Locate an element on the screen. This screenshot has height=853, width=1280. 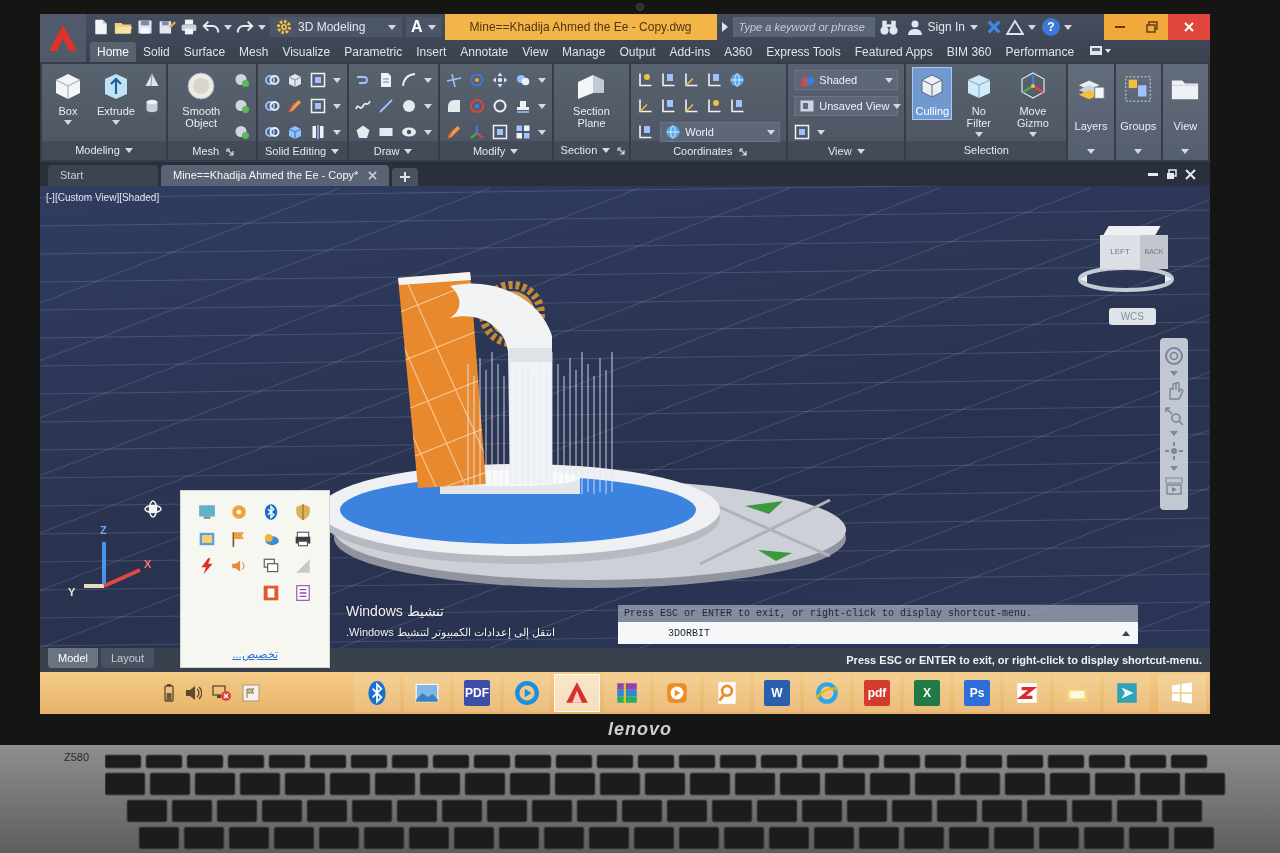
printer-icon is located at coordinates (189, 27).